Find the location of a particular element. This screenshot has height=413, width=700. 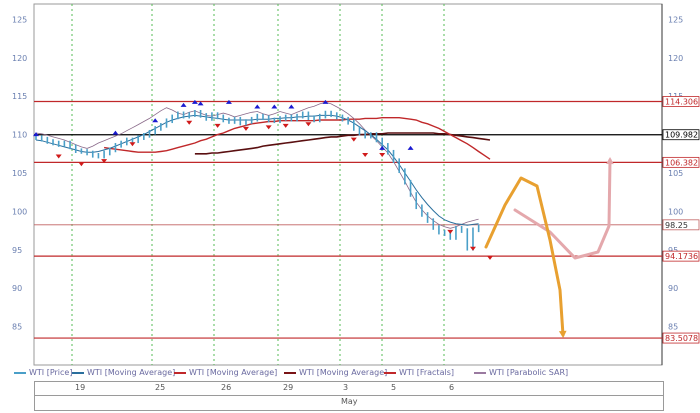

legend-label-1: WTI [Moving Average] is located at coordinates (131, 372).